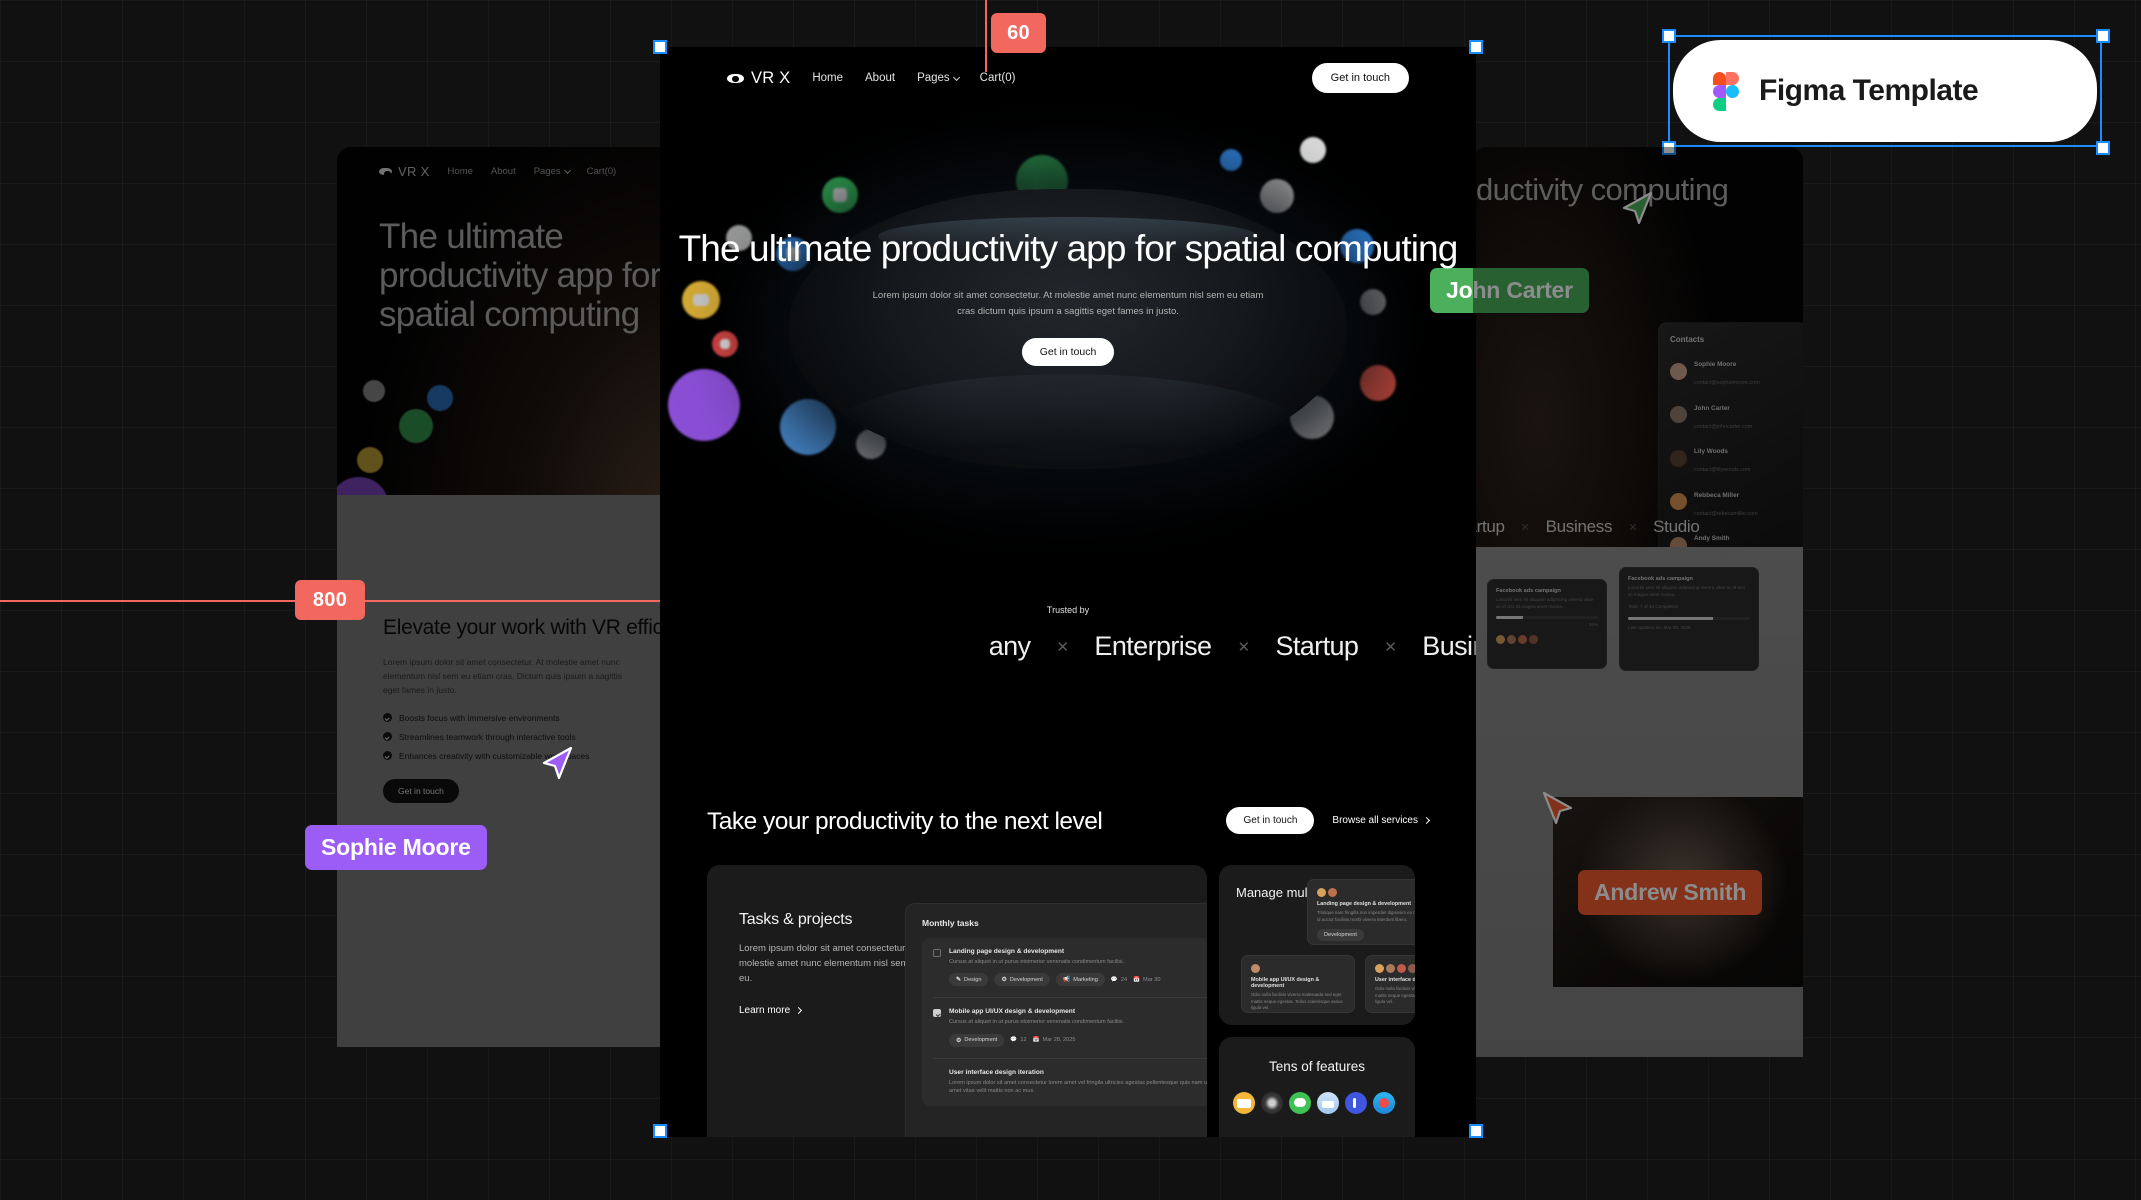  Describe the element at coordinates (330, 600) in the screenshot. I see `measure-badge-800: 800` at that location.